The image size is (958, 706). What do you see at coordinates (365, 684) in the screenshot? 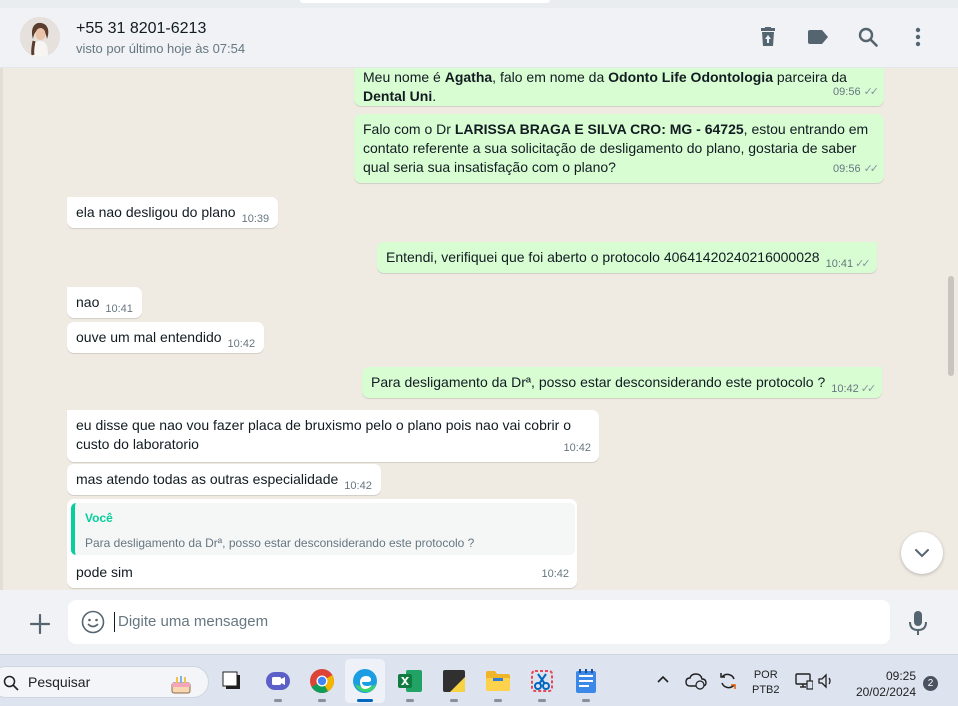
I see `edge-icon` at bounding box center [365, 684].